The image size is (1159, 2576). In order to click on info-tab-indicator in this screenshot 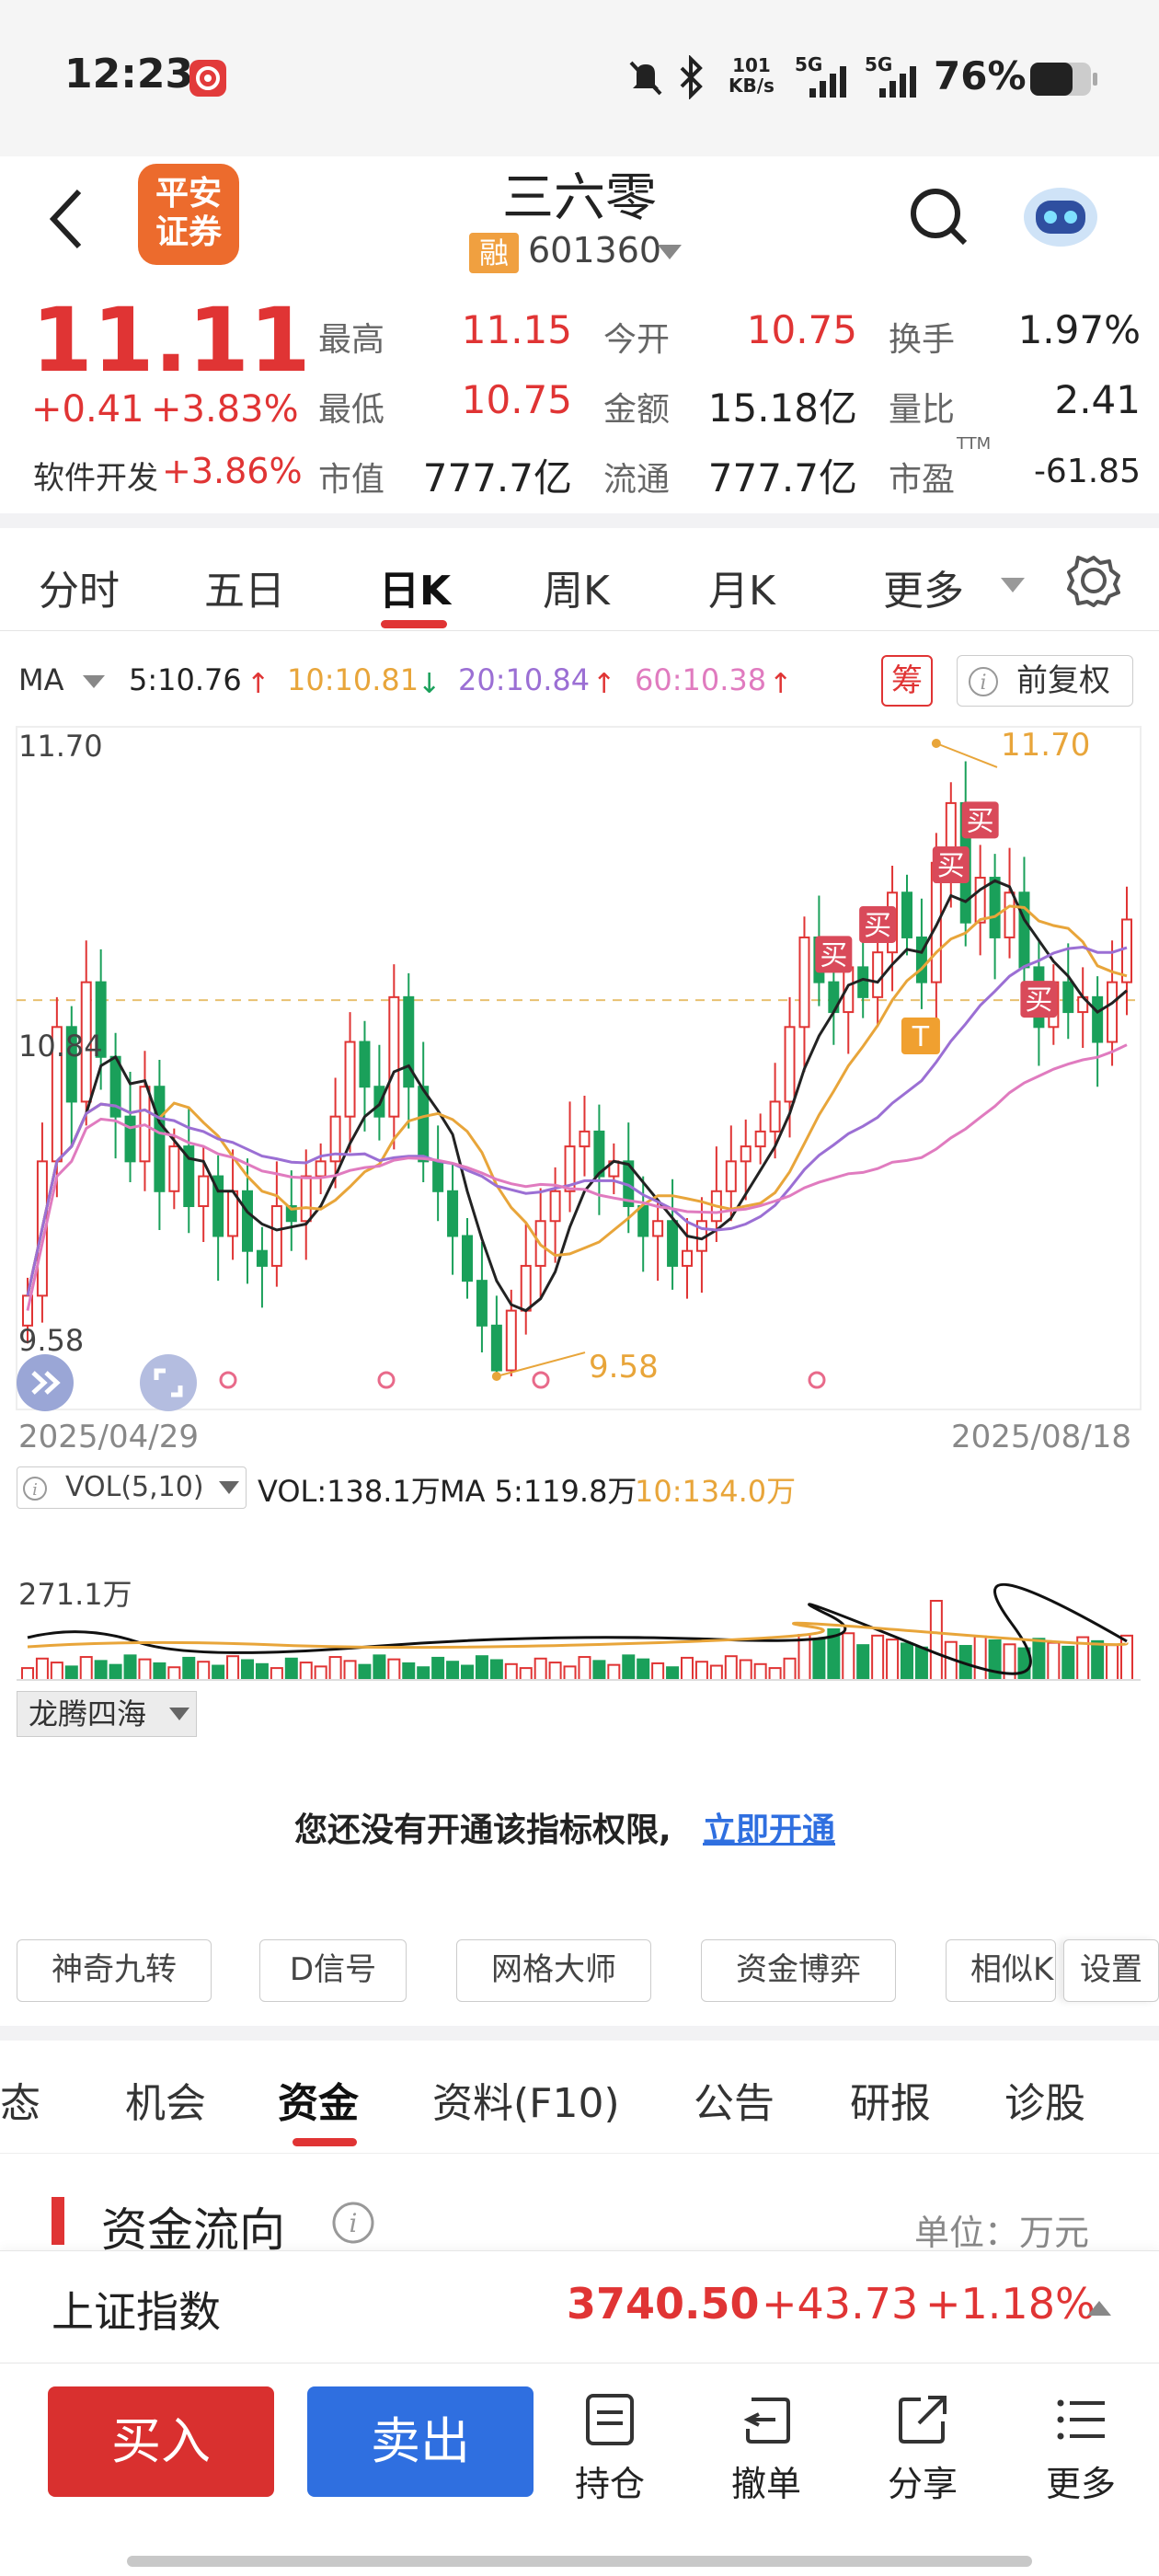, I will do `click(325, 2142)`.